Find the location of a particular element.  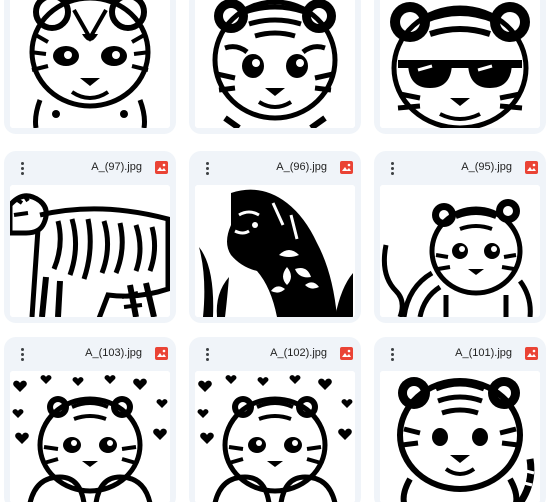

file-card: A_(95).jpg is located at coordinates (460, 237).